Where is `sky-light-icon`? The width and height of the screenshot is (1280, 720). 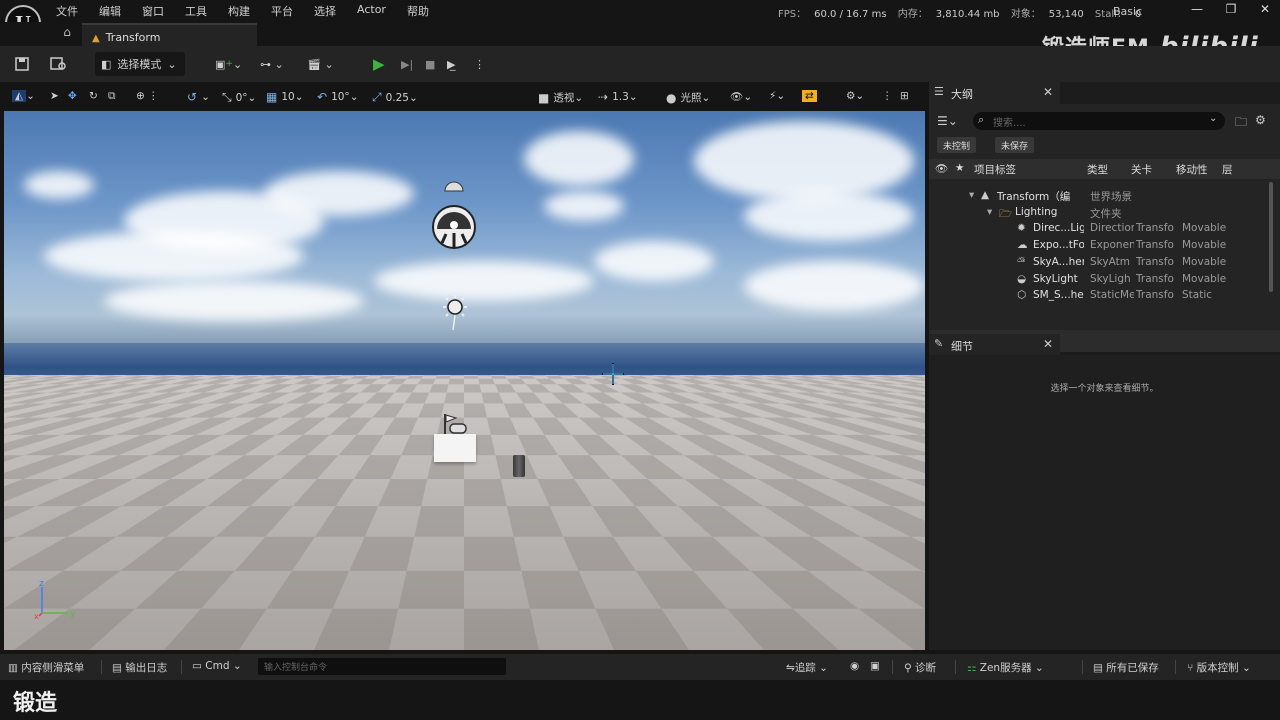
sky-light-icon is located at coordinates (454, 216).